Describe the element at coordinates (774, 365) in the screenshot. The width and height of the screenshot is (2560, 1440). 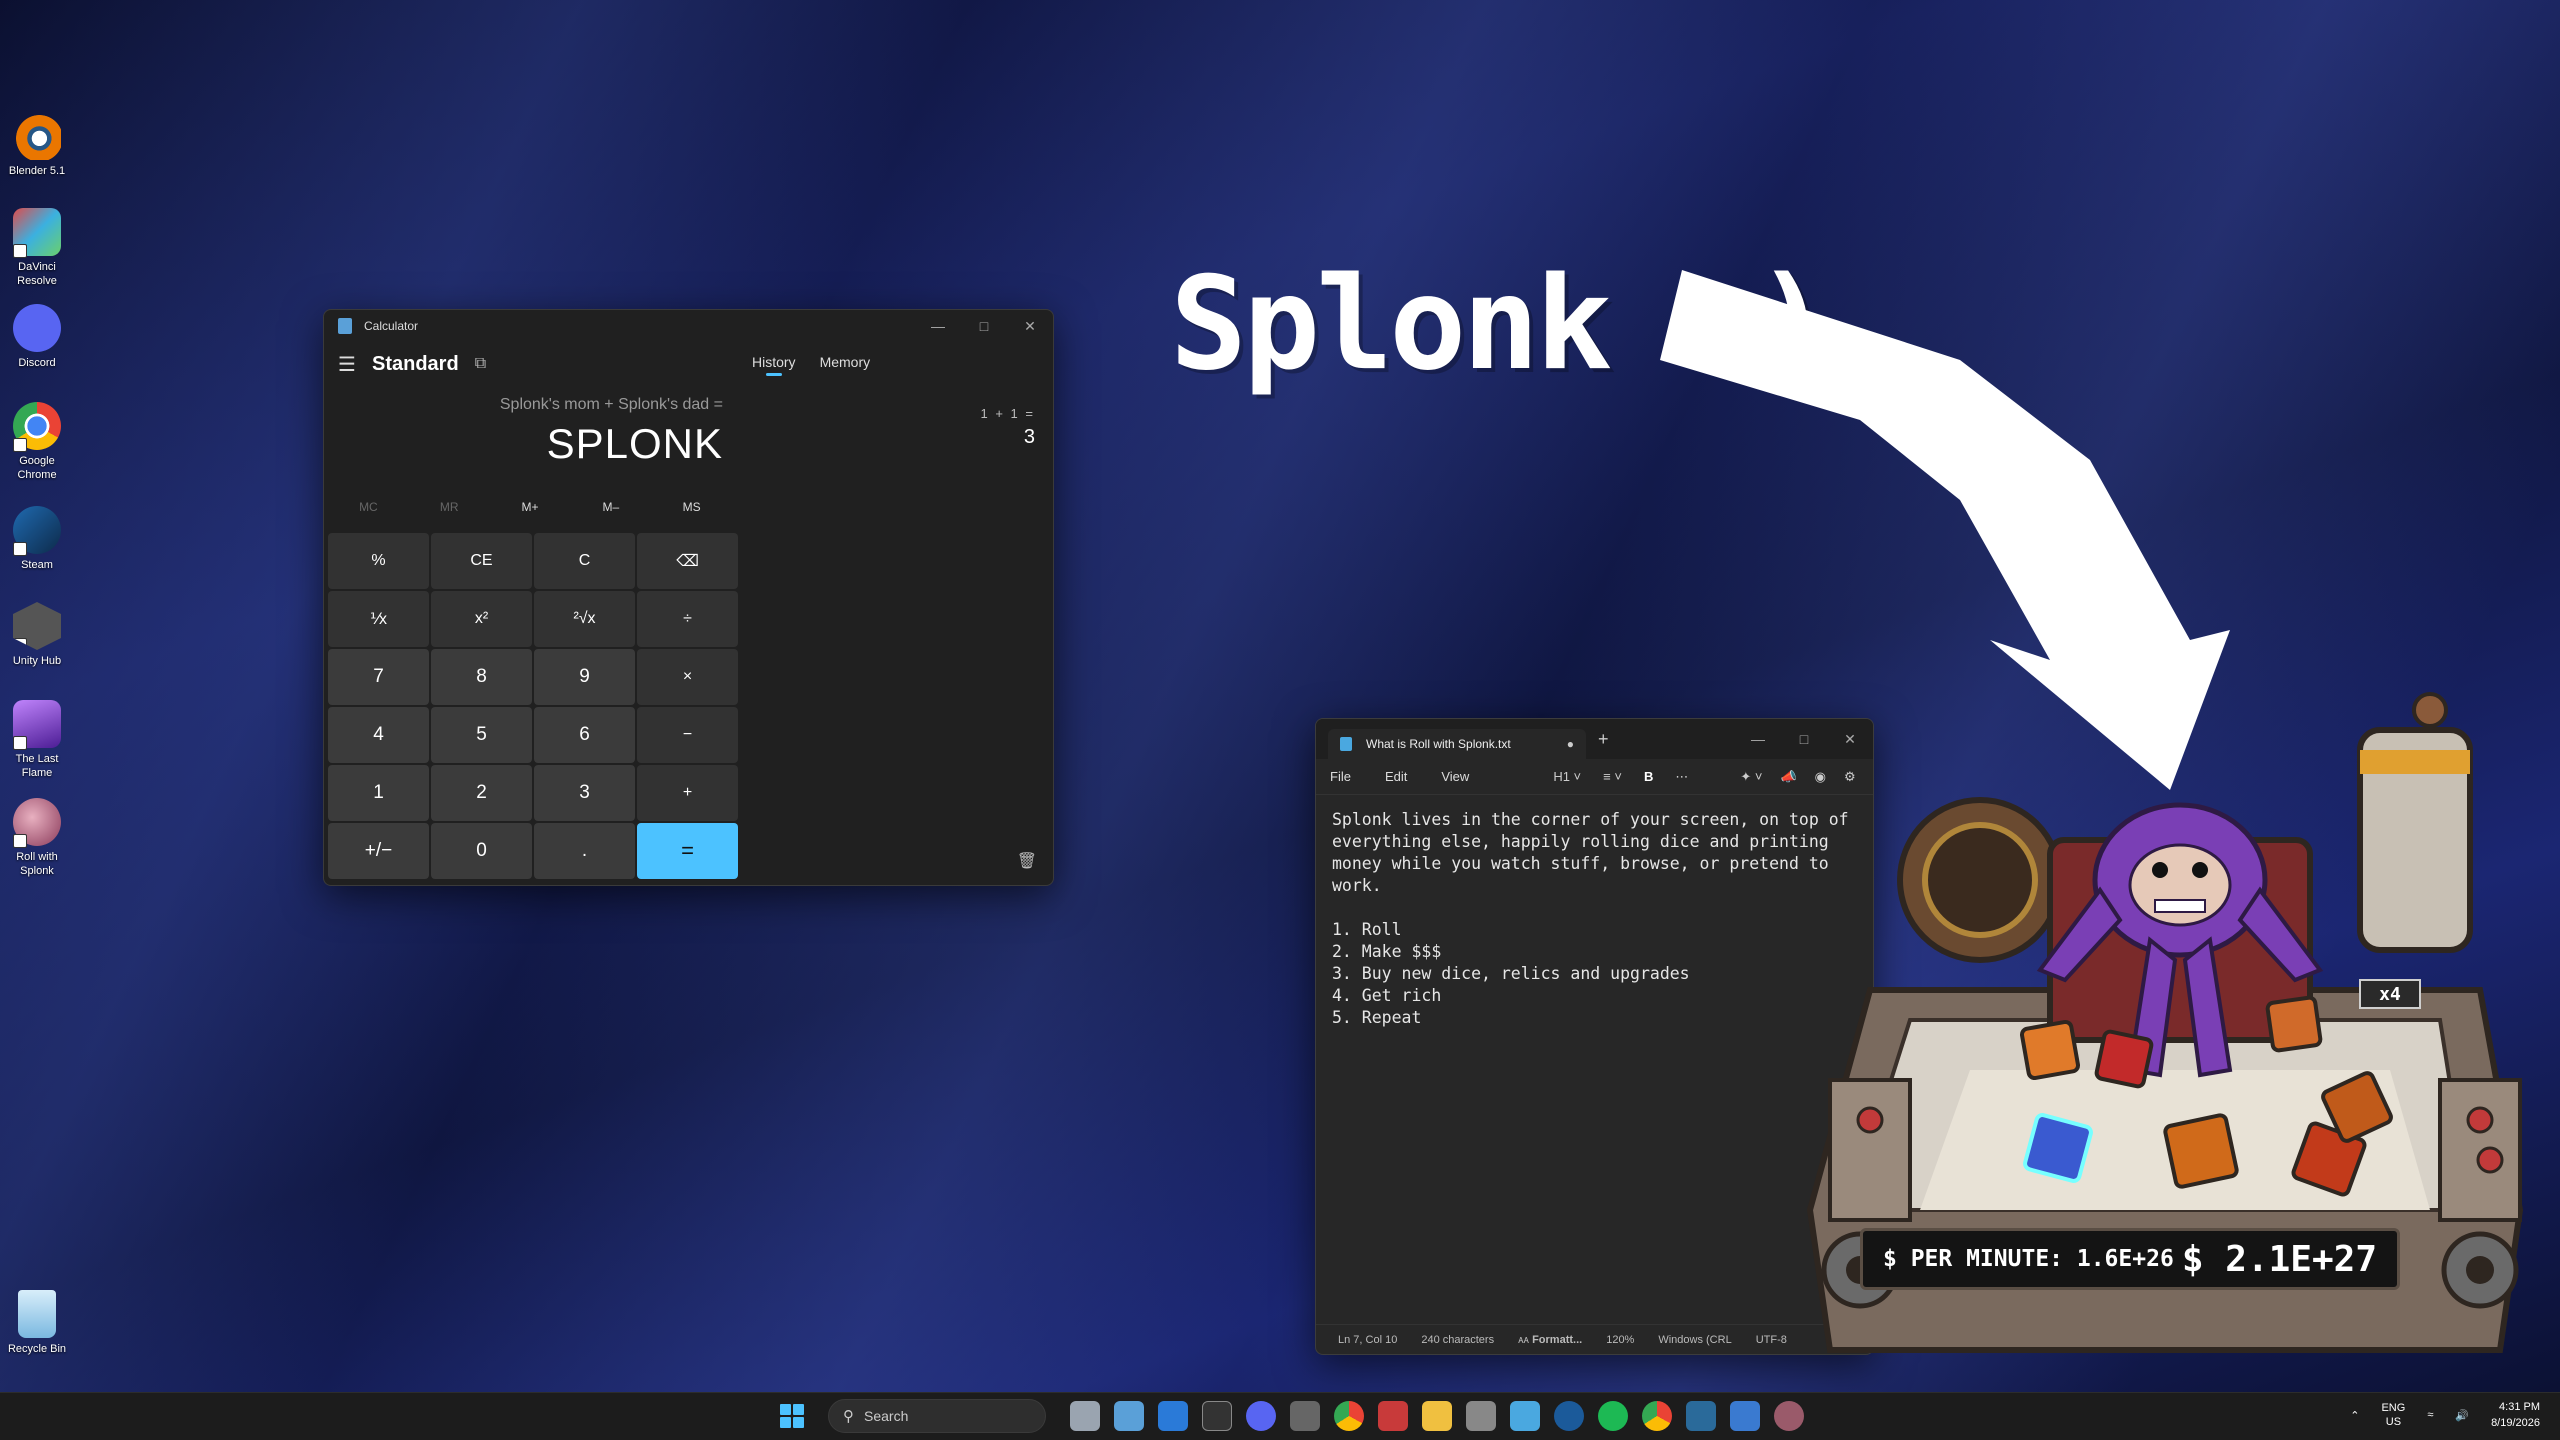
I see `tab-history: History` at that location.